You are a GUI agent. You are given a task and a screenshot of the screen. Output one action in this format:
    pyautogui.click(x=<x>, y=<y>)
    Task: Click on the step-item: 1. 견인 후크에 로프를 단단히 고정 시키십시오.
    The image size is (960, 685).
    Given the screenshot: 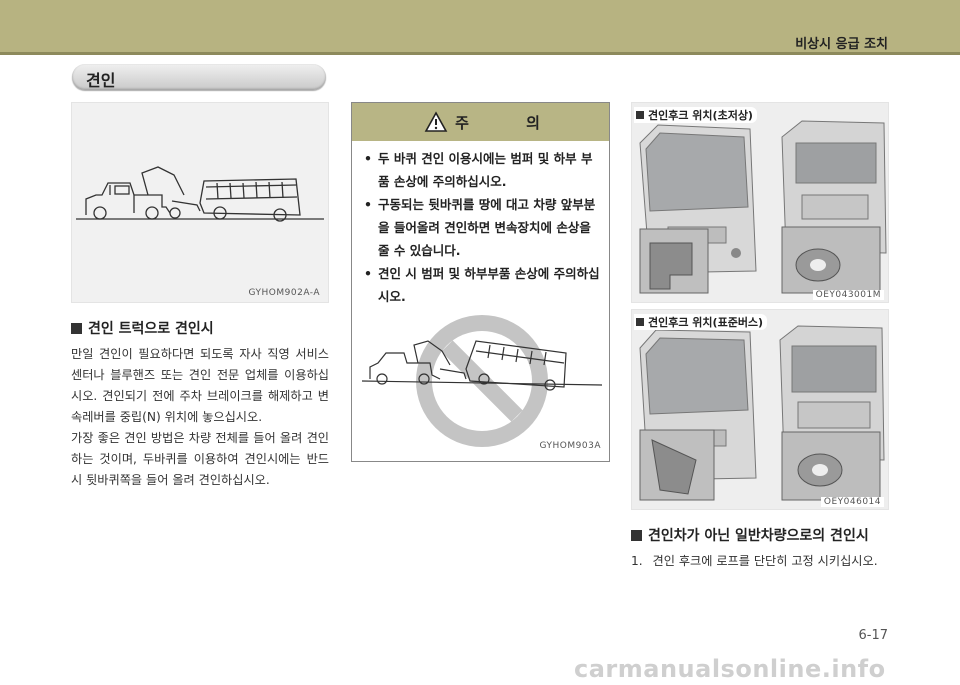 What is the action you would take?
    pyautogui.click(x=776, y=561)
    